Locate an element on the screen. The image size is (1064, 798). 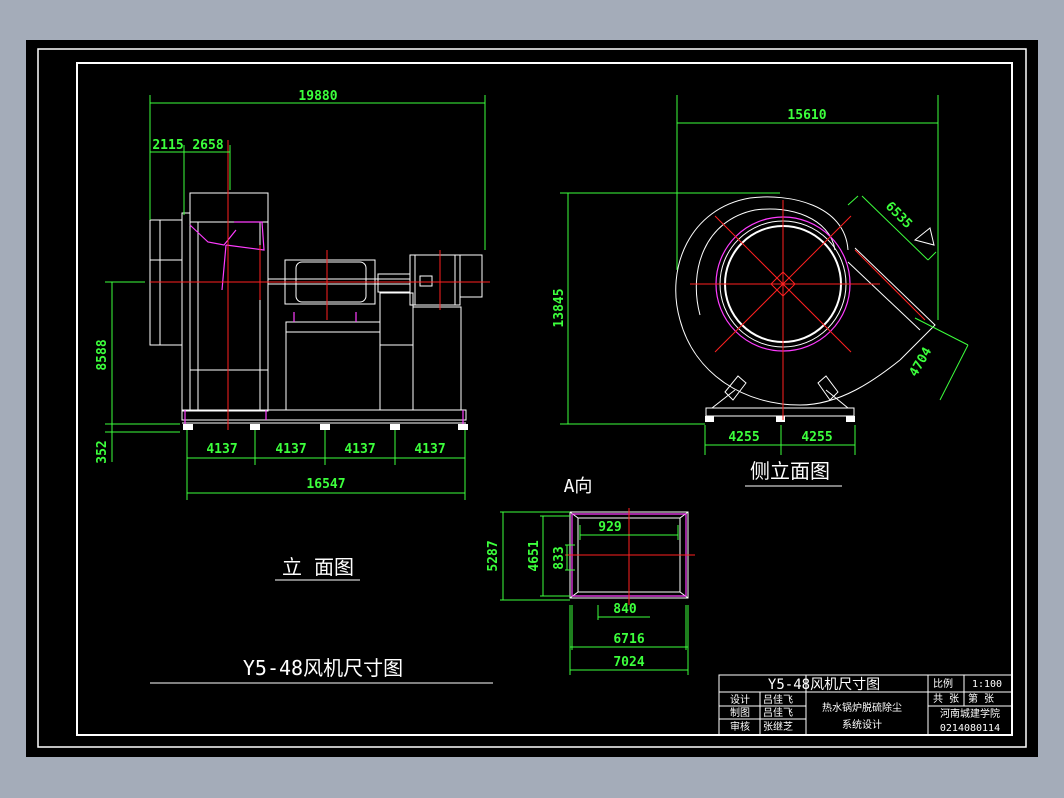
dim-a-height-mid: 4651 is located at coordinates (534, 555).